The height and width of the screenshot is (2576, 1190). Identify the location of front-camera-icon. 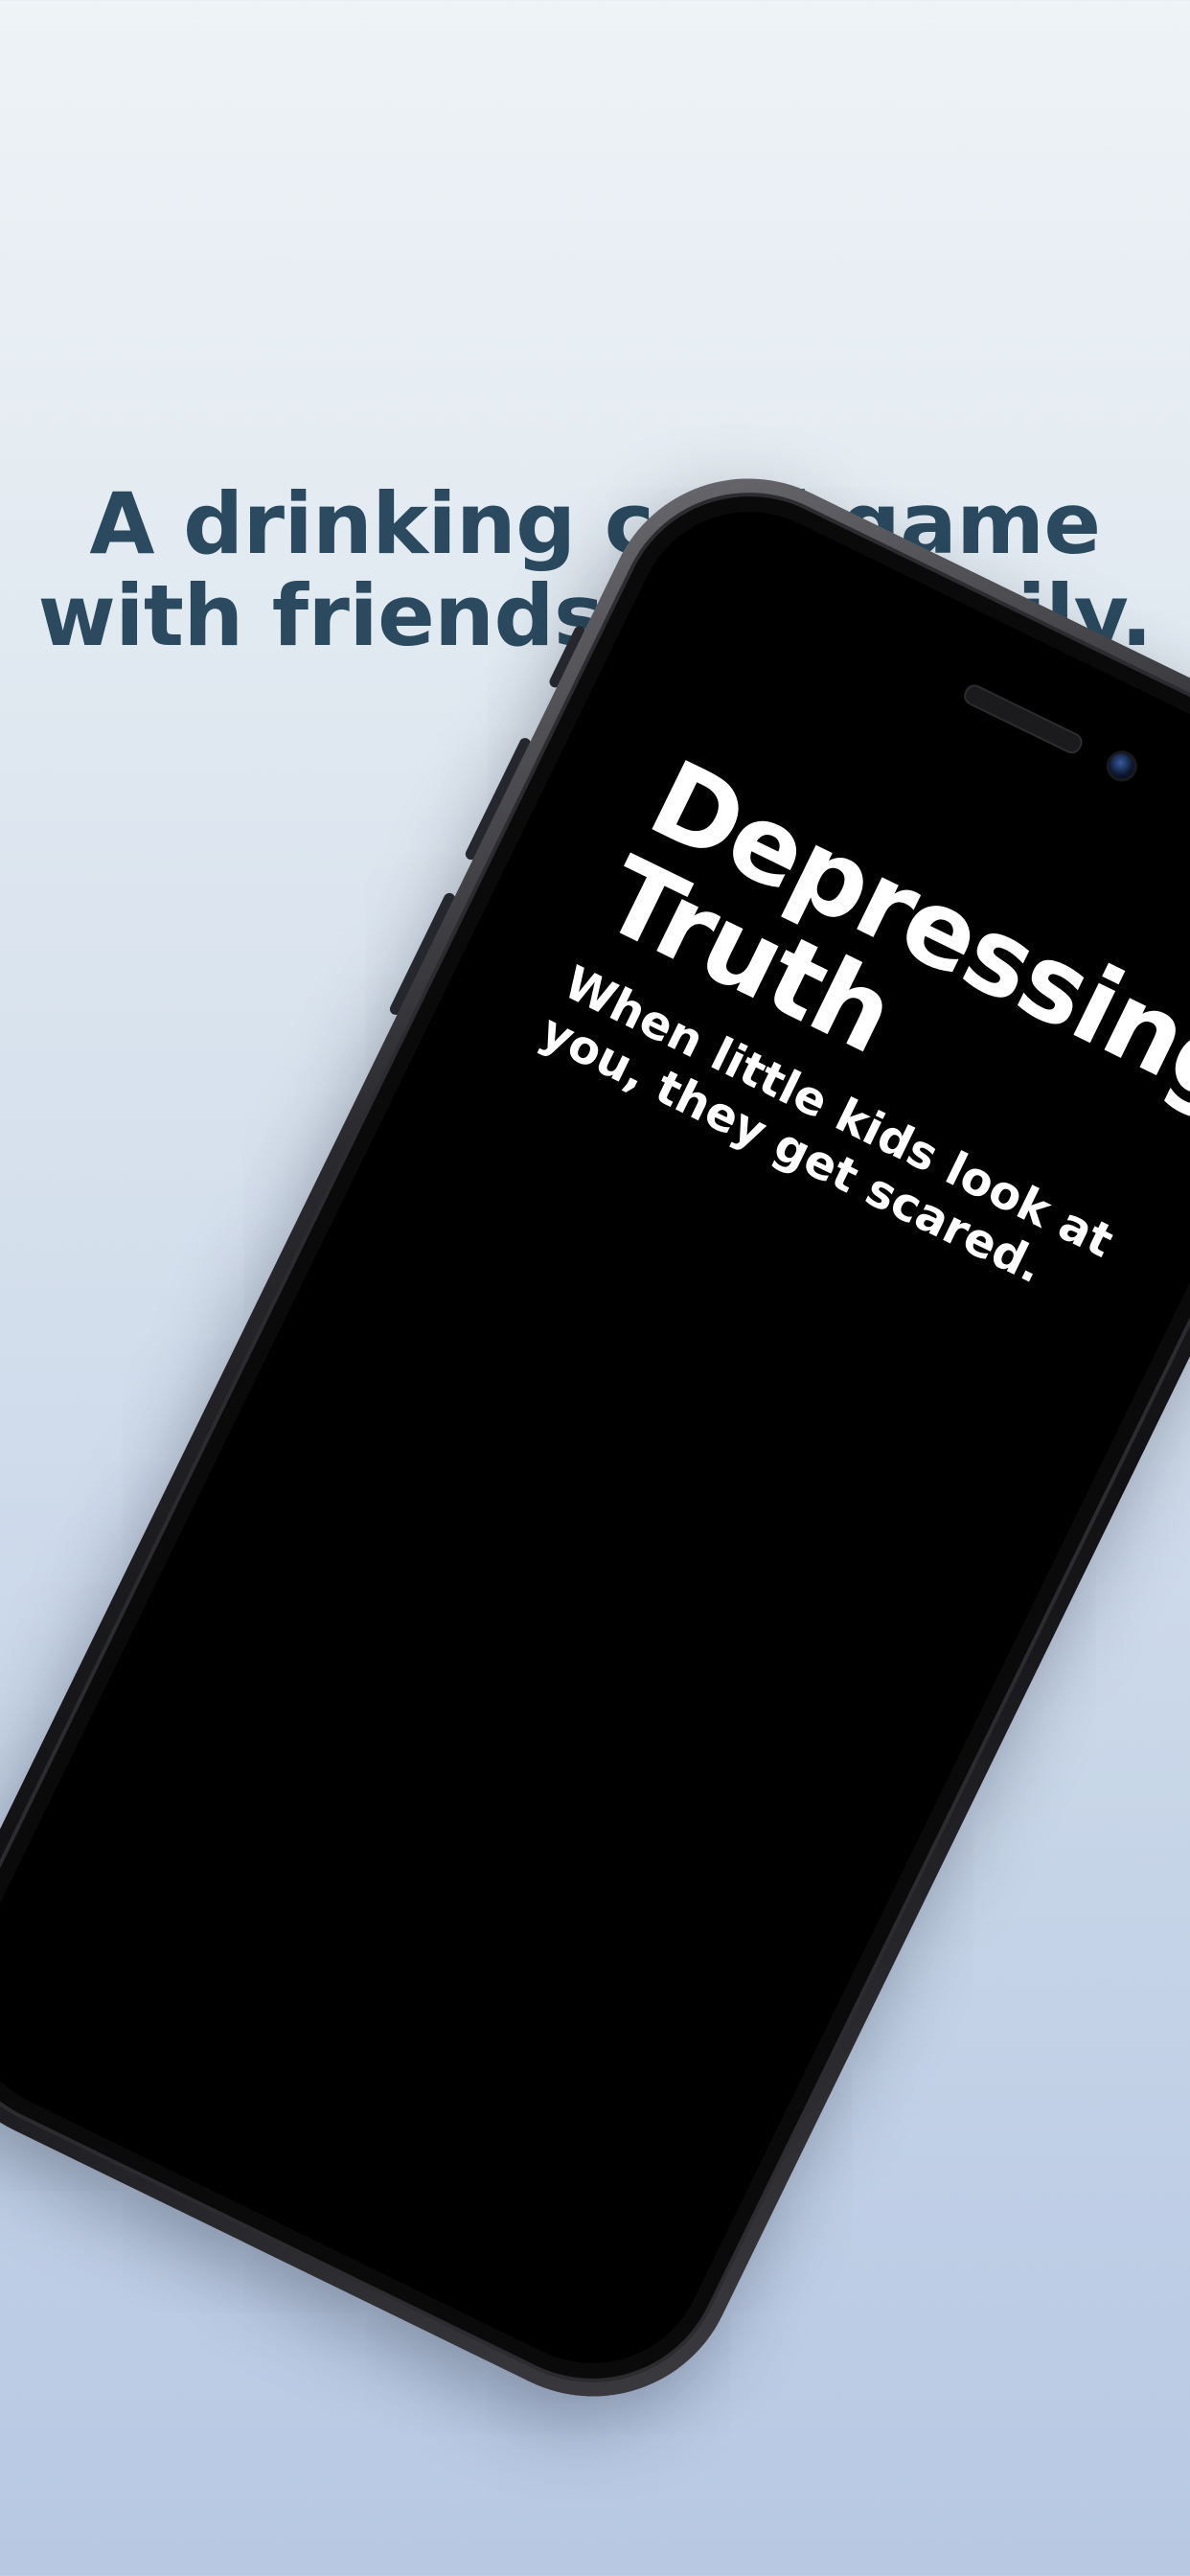
(1122, 766).